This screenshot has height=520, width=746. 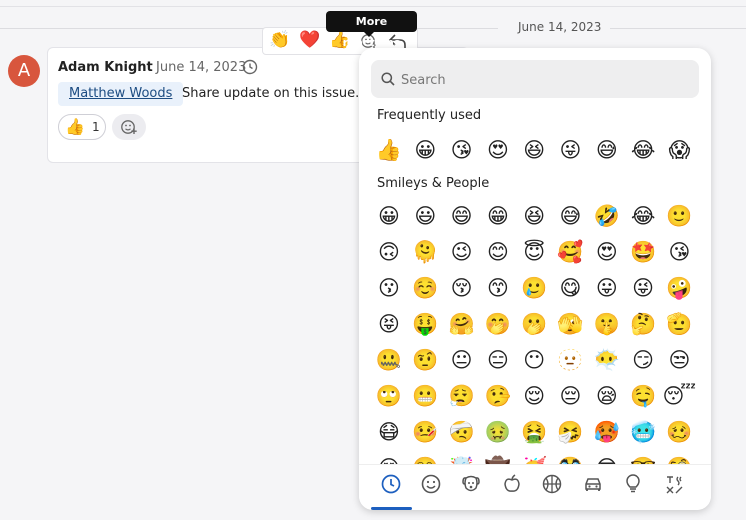 What do you see at coordinates (389, 150) in the screenshot?
I see `frequent-emoji: 👍` at bounding box center [389, 150].